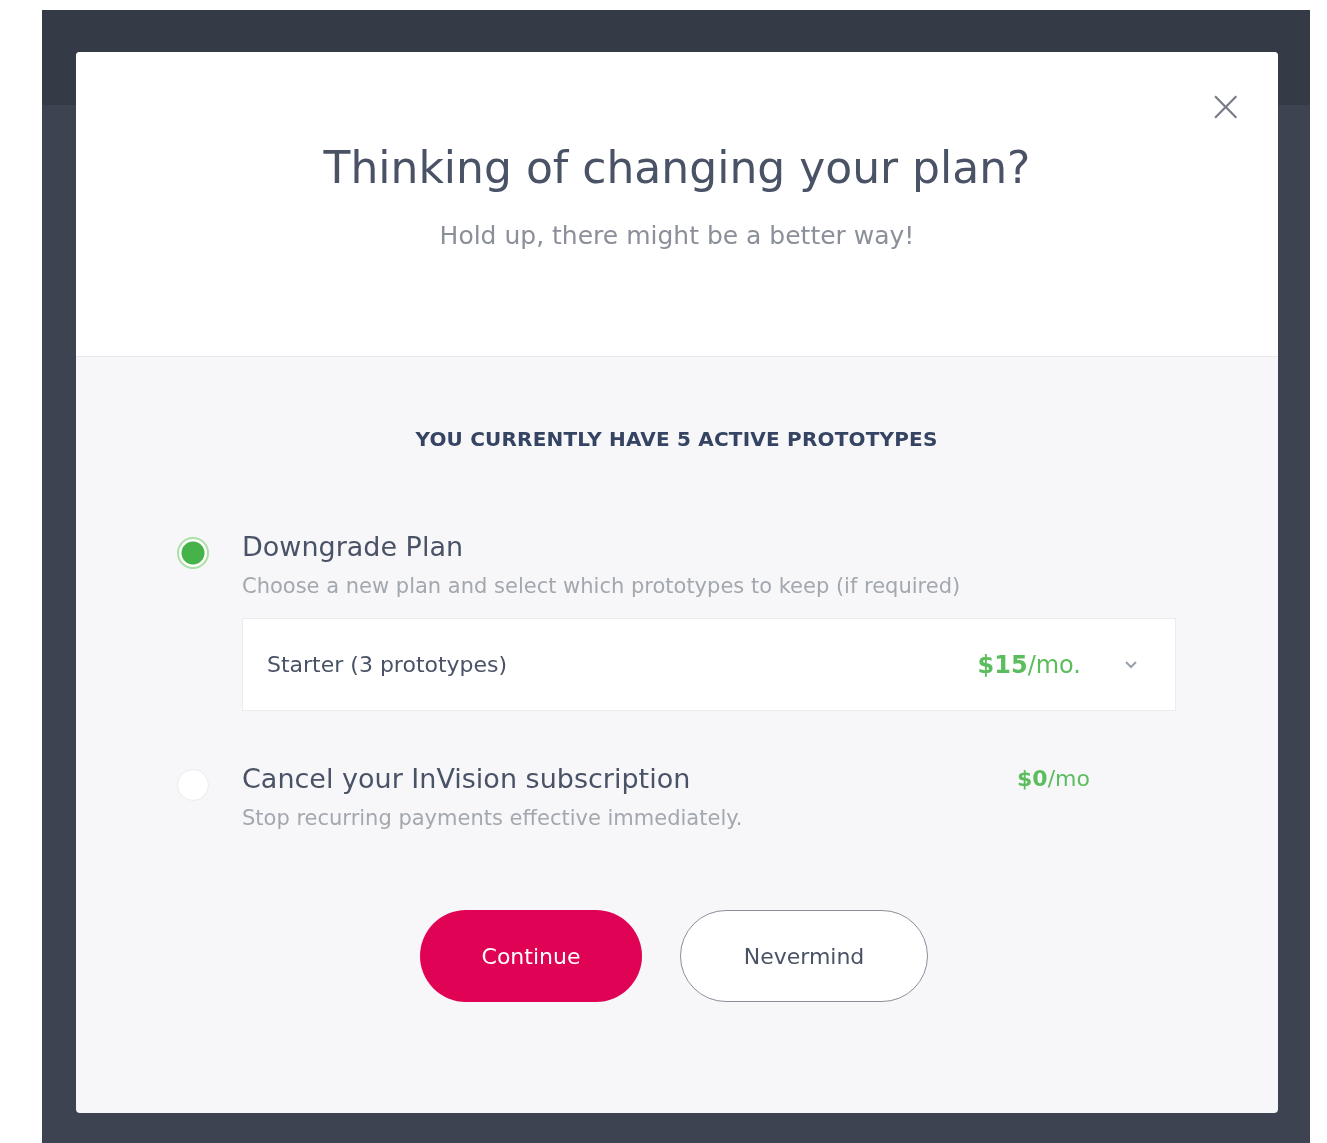 The width and height of the screenshot is (1327, 1143). Describe the element at coordinates (193, 553) in the screenshot. I see `radio-button` at that location.